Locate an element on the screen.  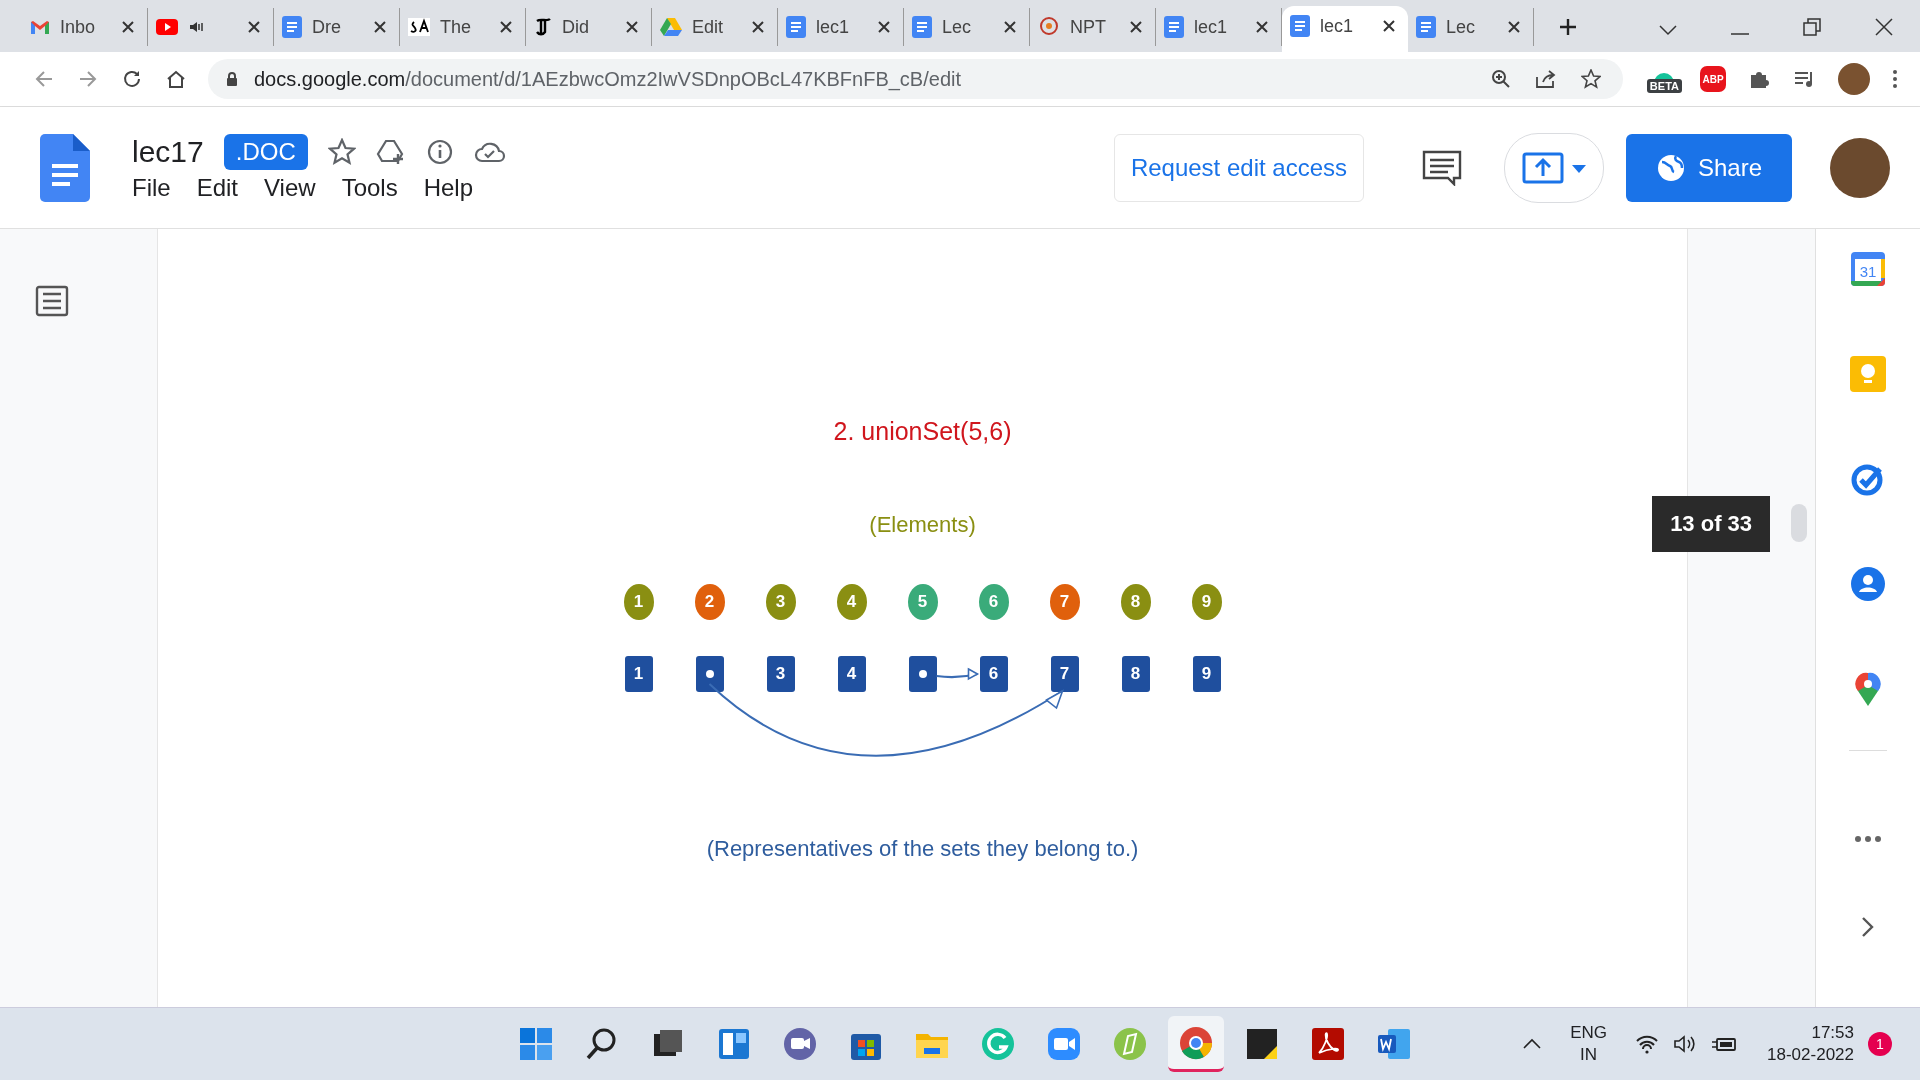
browser-tab: Dre is located at coordinates (337, 27).